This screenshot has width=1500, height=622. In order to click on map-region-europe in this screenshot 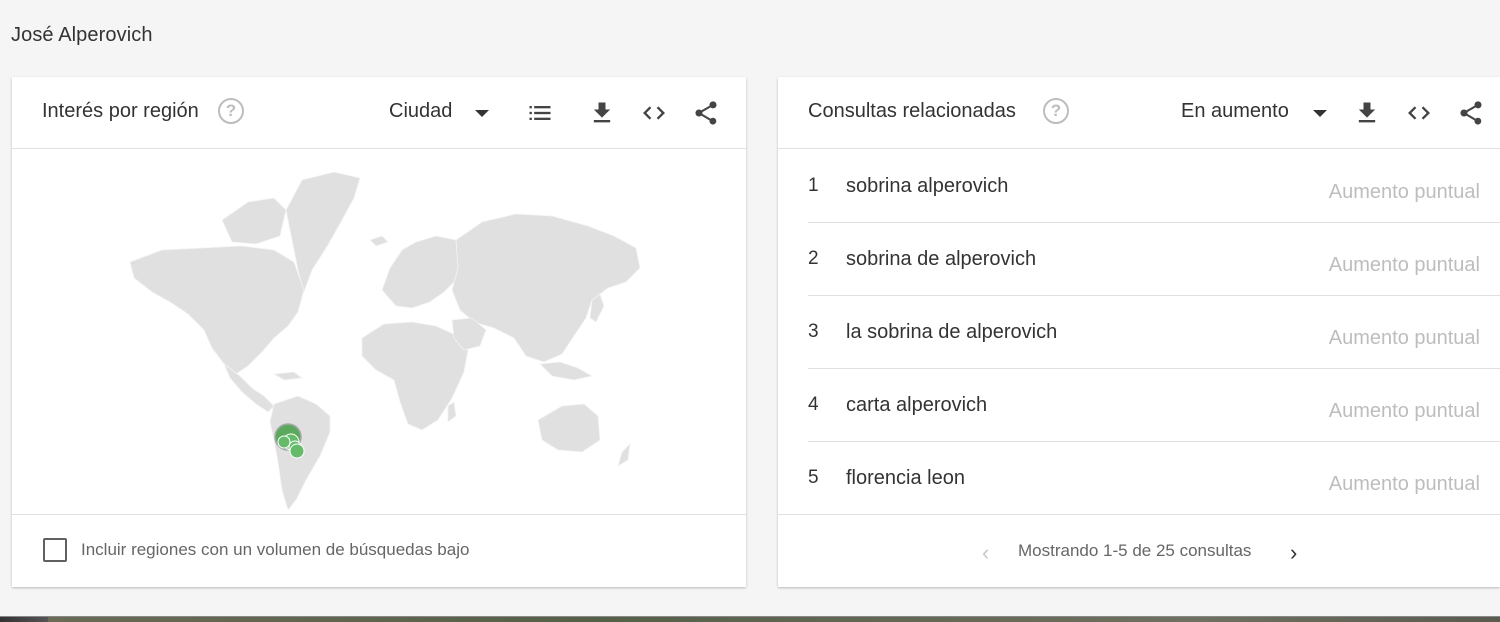, I will do `click(422, 272)`.